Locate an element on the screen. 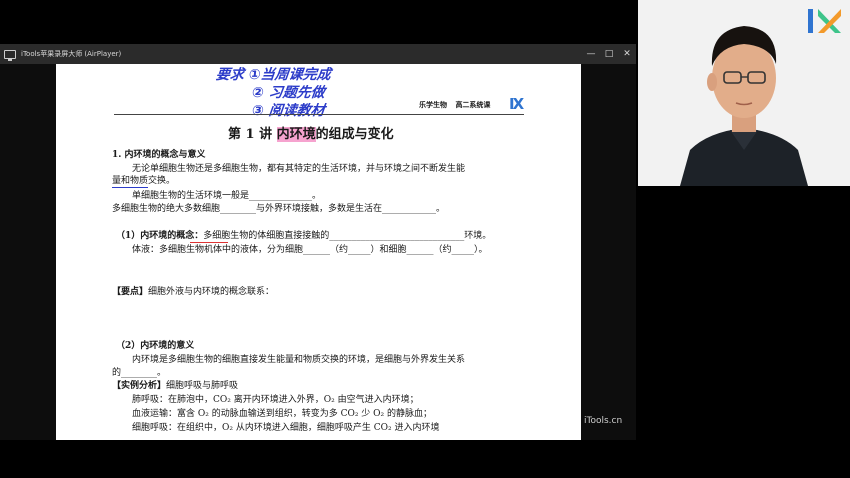 This screenshot has height=478, width=850. maximize-button: □ is located at coordinates (609, 54).